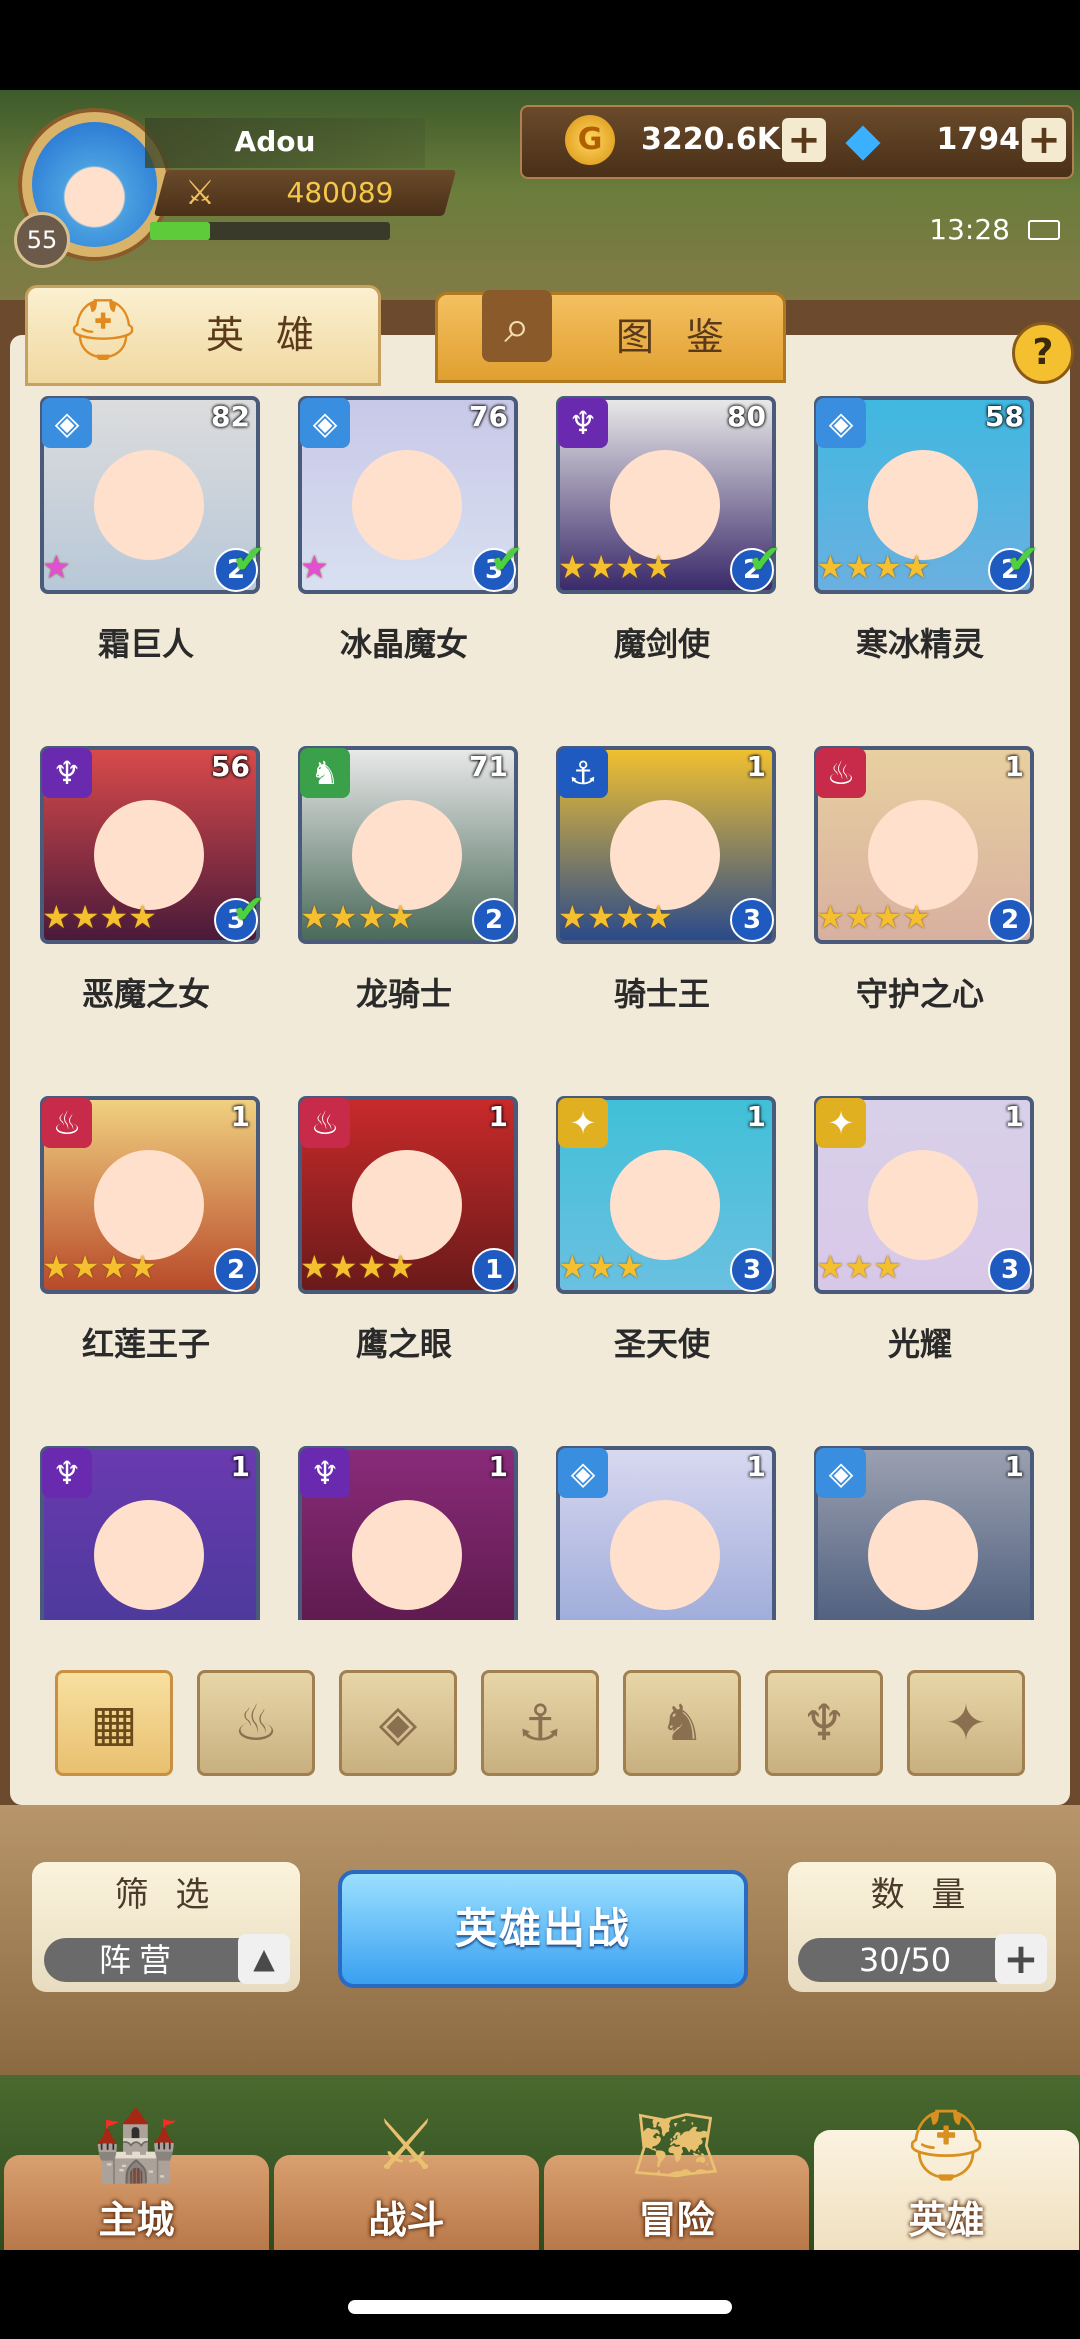  Describe the element at coordinates (488, 766) in the screenshot. I see `hero-level: 71` at that location.